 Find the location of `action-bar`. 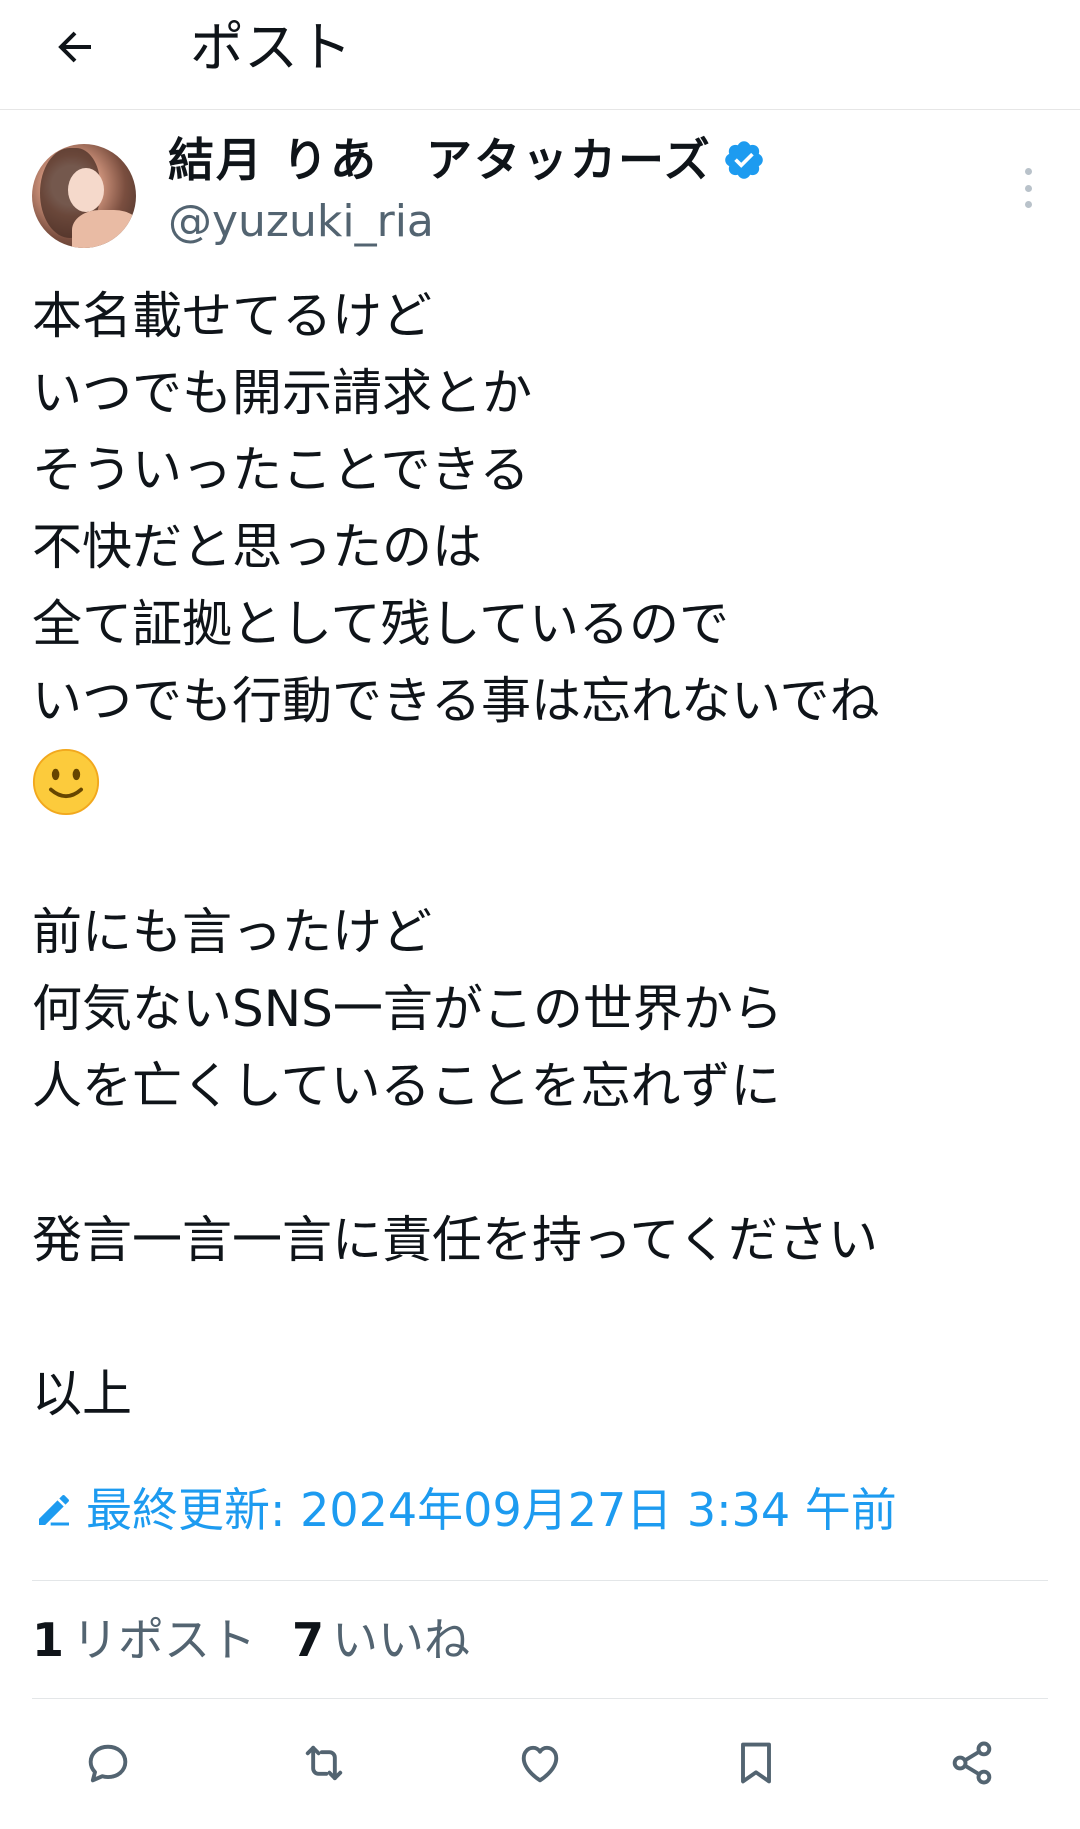

action-bar is located at coordinates (540, 1765).